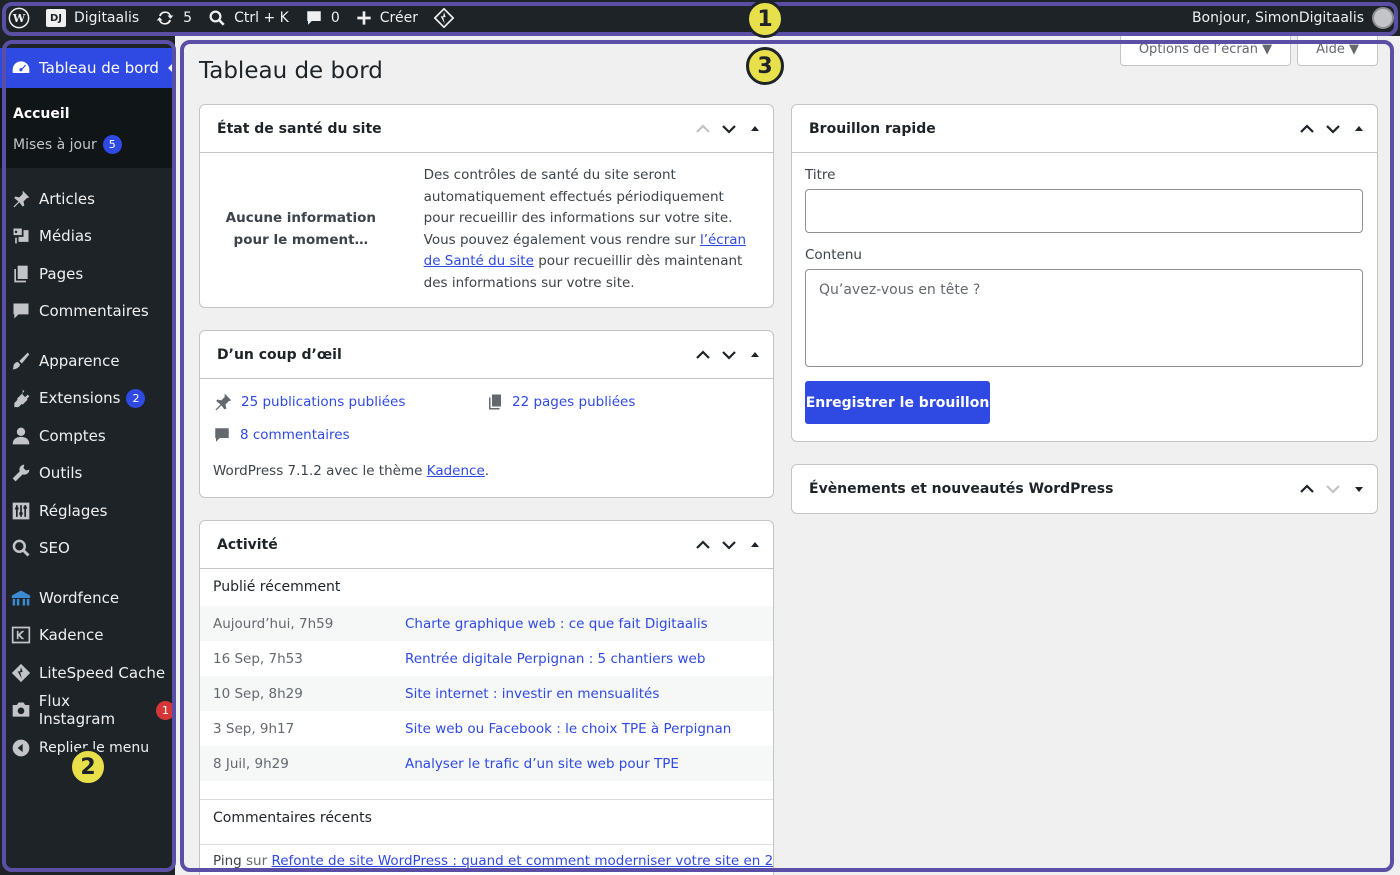 The width and height of the screenshot is (1400, 875). Describe the element at coordinates (87, 436) in the screenshot. I see `menu-comptes: Comptes` at that location.